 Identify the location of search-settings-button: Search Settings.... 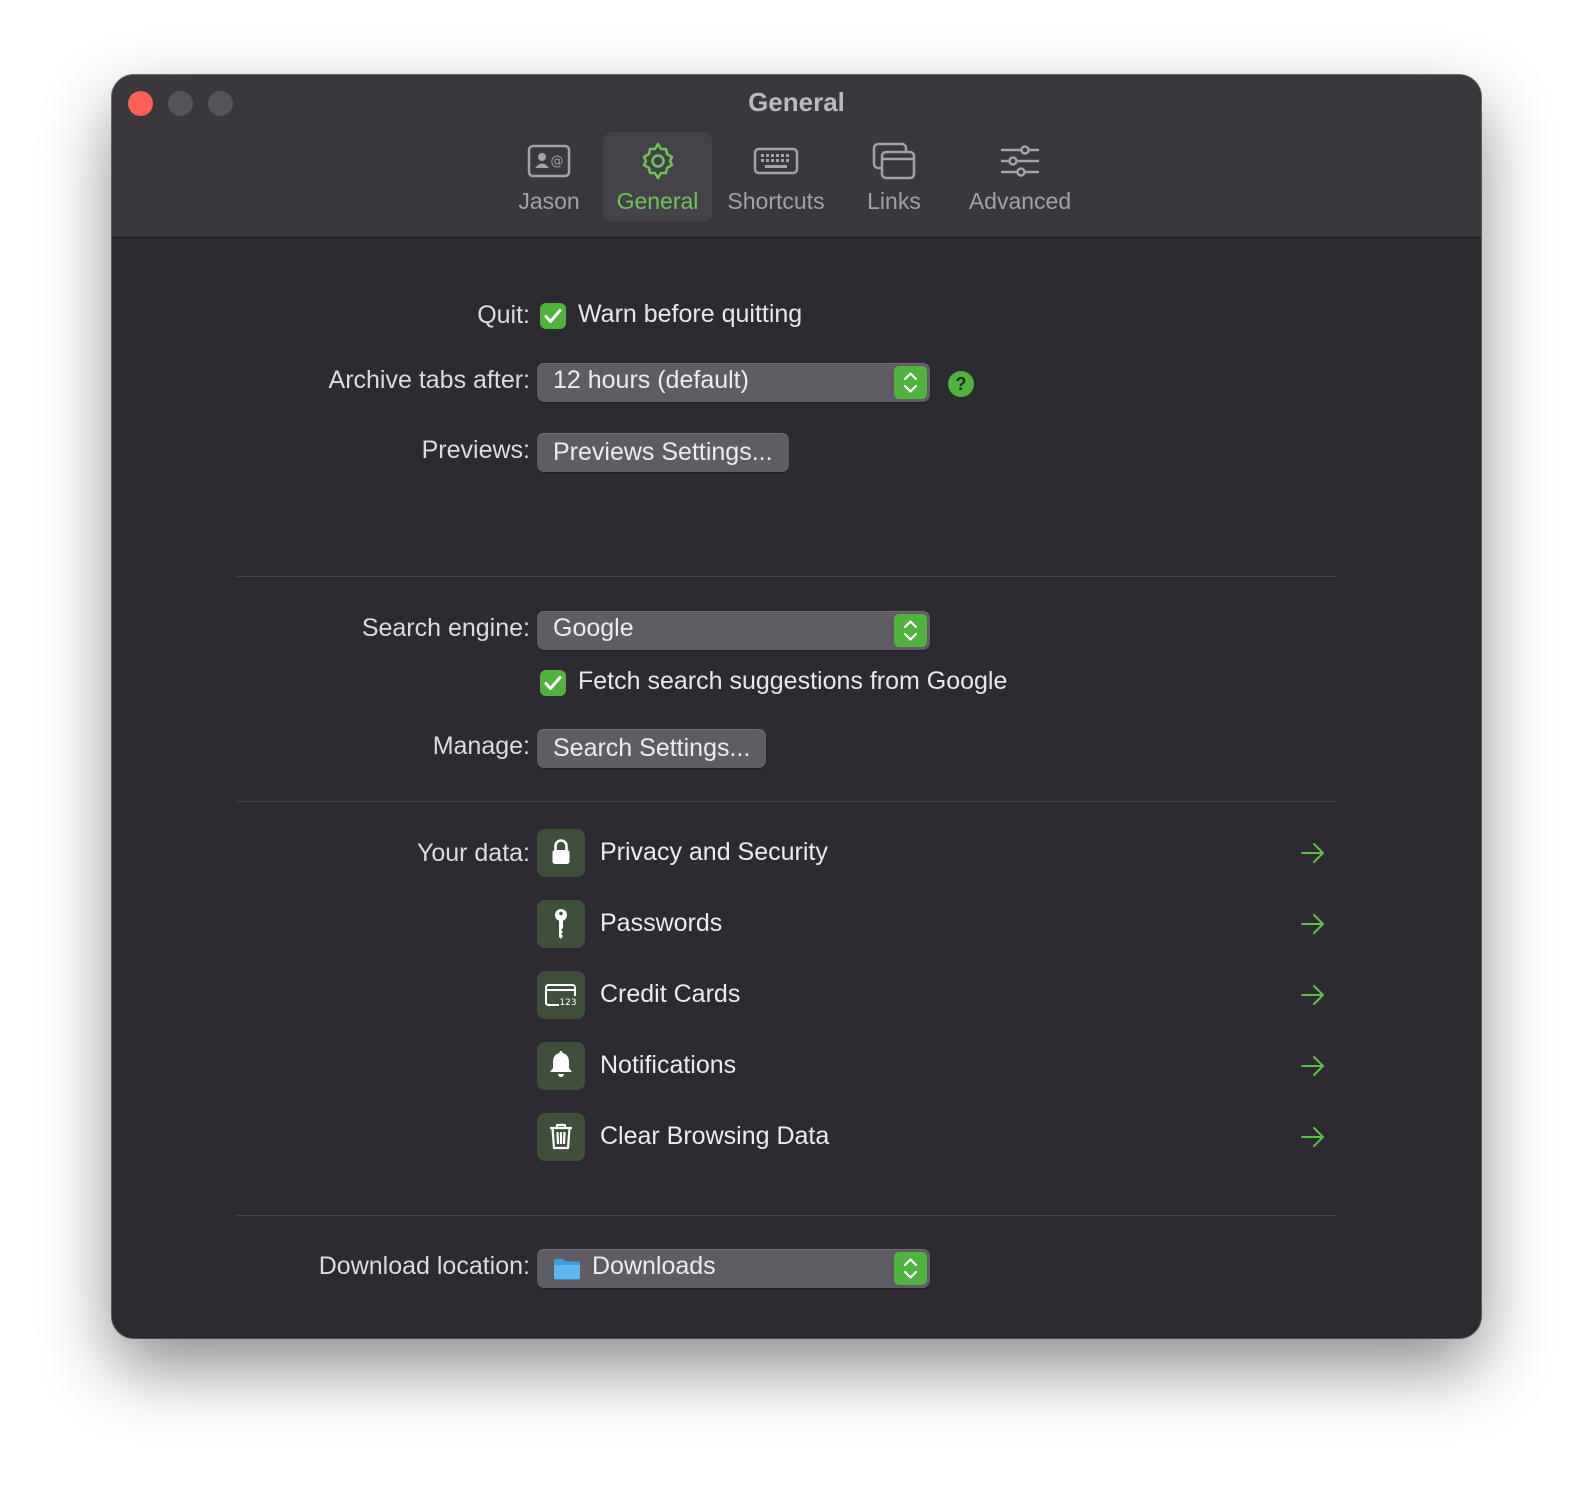
(652, 748).